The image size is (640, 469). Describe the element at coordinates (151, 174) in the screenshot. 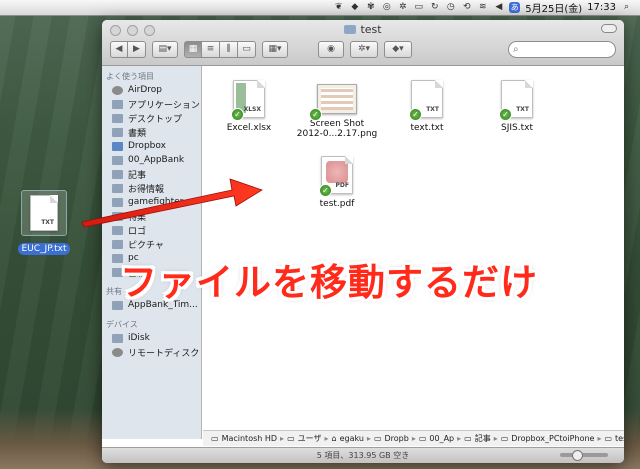

I see `sidebar-item-articles: 記事` at that location.